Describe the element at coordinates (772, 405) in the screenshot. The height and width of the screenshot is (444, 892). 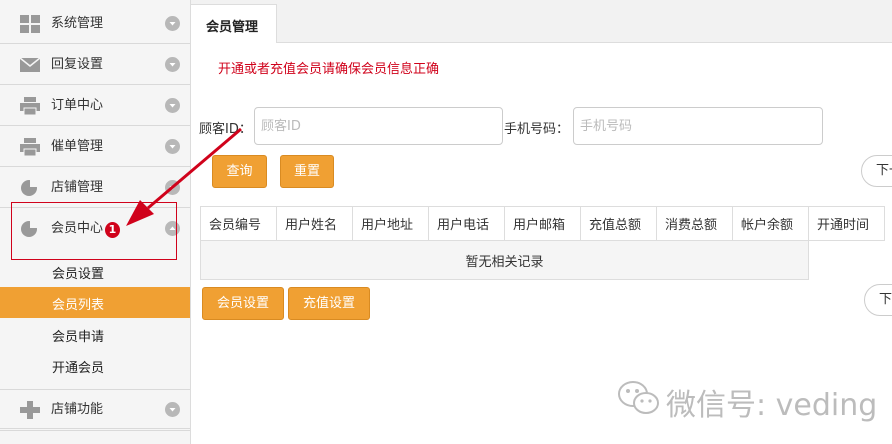
I see `watermark-text: 微信号: veding` at that location.